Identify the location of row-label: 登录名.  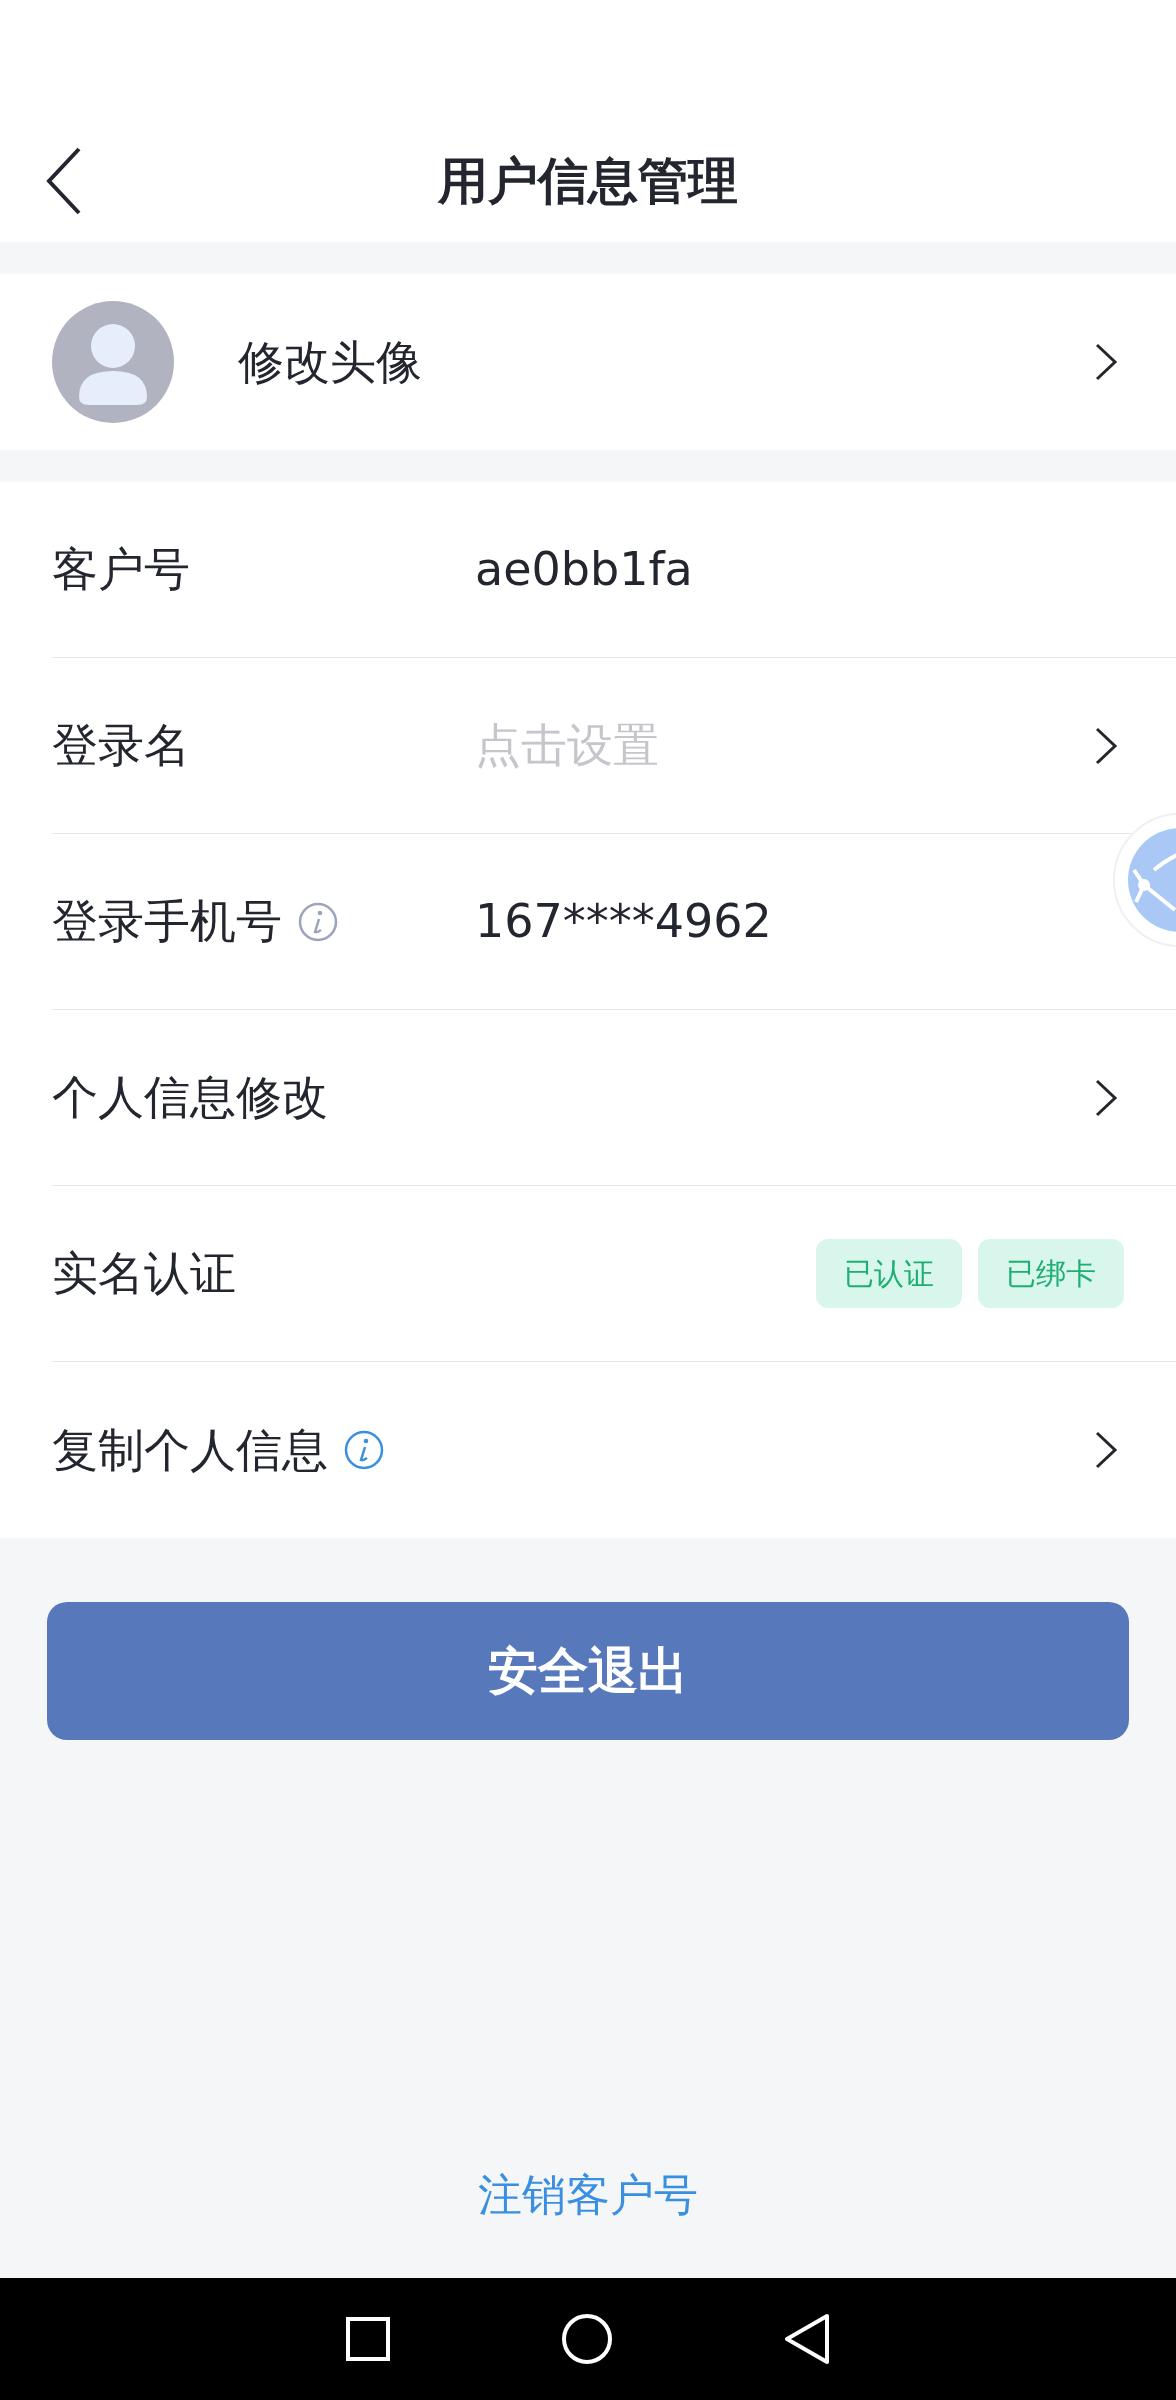
(121, 745).